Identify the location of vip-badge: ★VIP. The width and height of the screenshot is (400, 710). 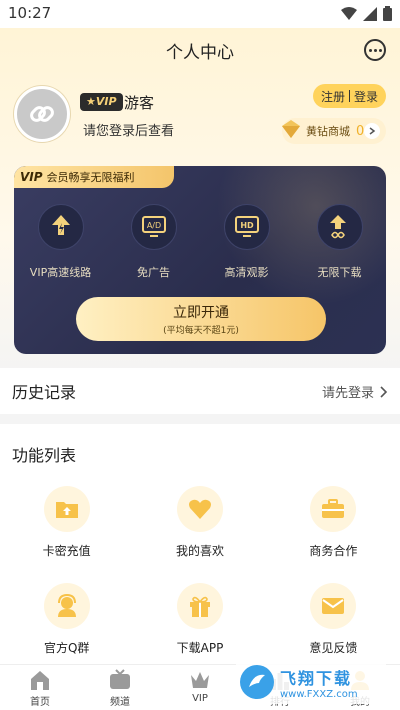
(101, 102).